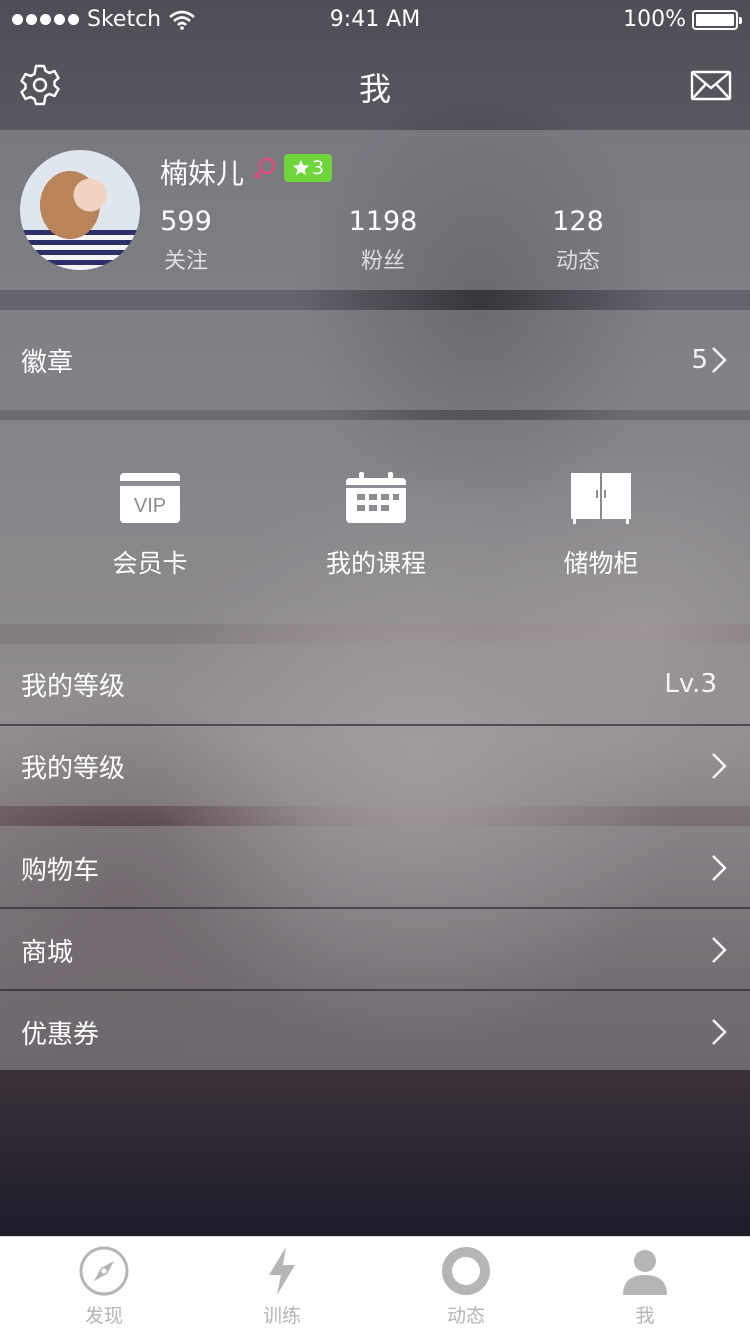  What do you see at coordinates (150, 506) in the screenshot?
I see `vip-card-icon-text: VIP` at bounding box center [150, 506].